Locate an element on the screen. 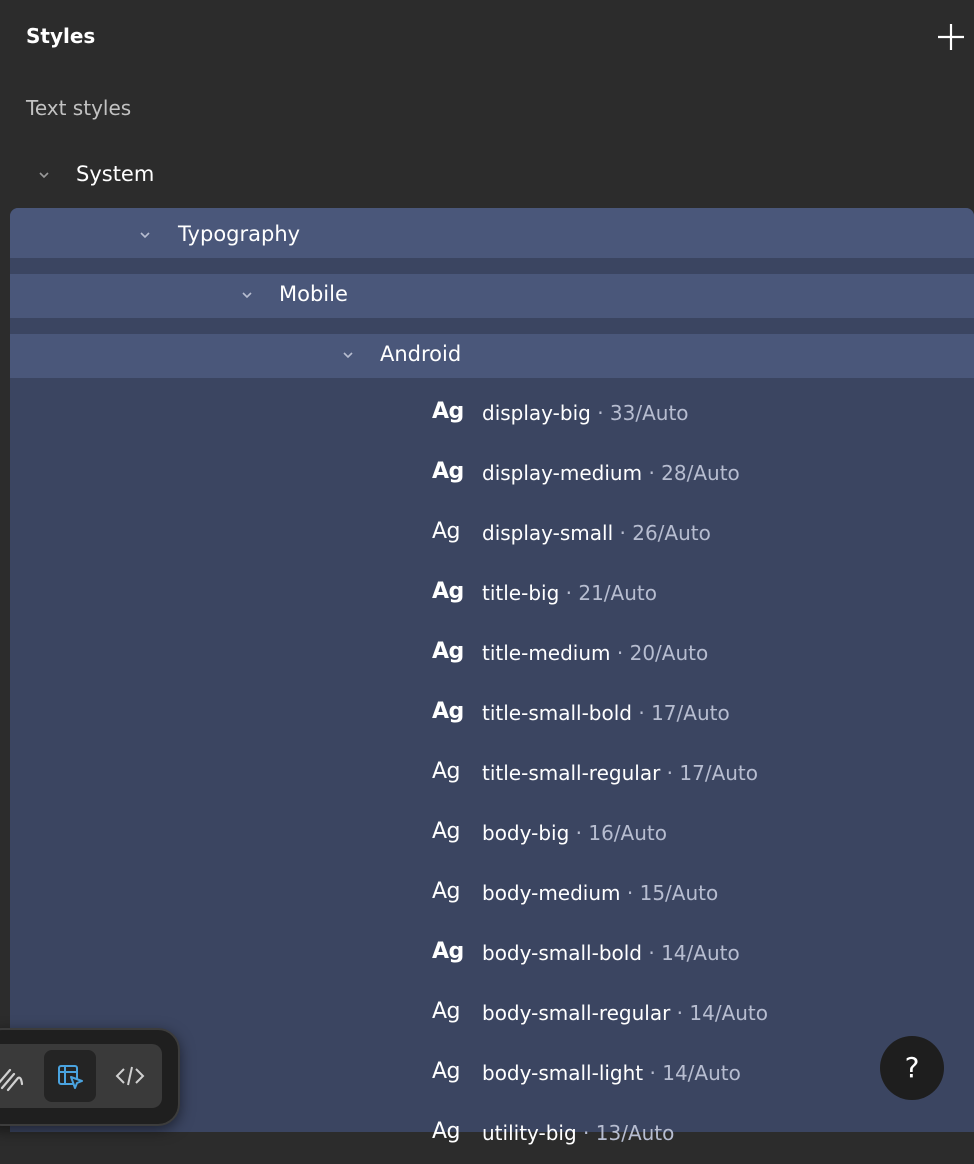 This screenshot has height=1164, width=974. group-row-android is located at coordinates (492, 356).